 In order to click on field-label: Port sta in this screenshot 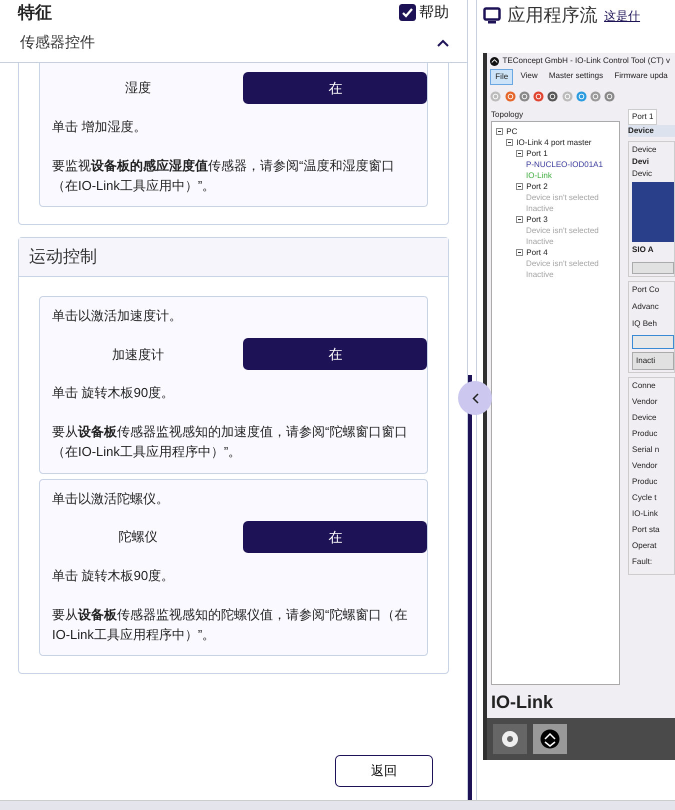, I will do `click(646, 530)`.